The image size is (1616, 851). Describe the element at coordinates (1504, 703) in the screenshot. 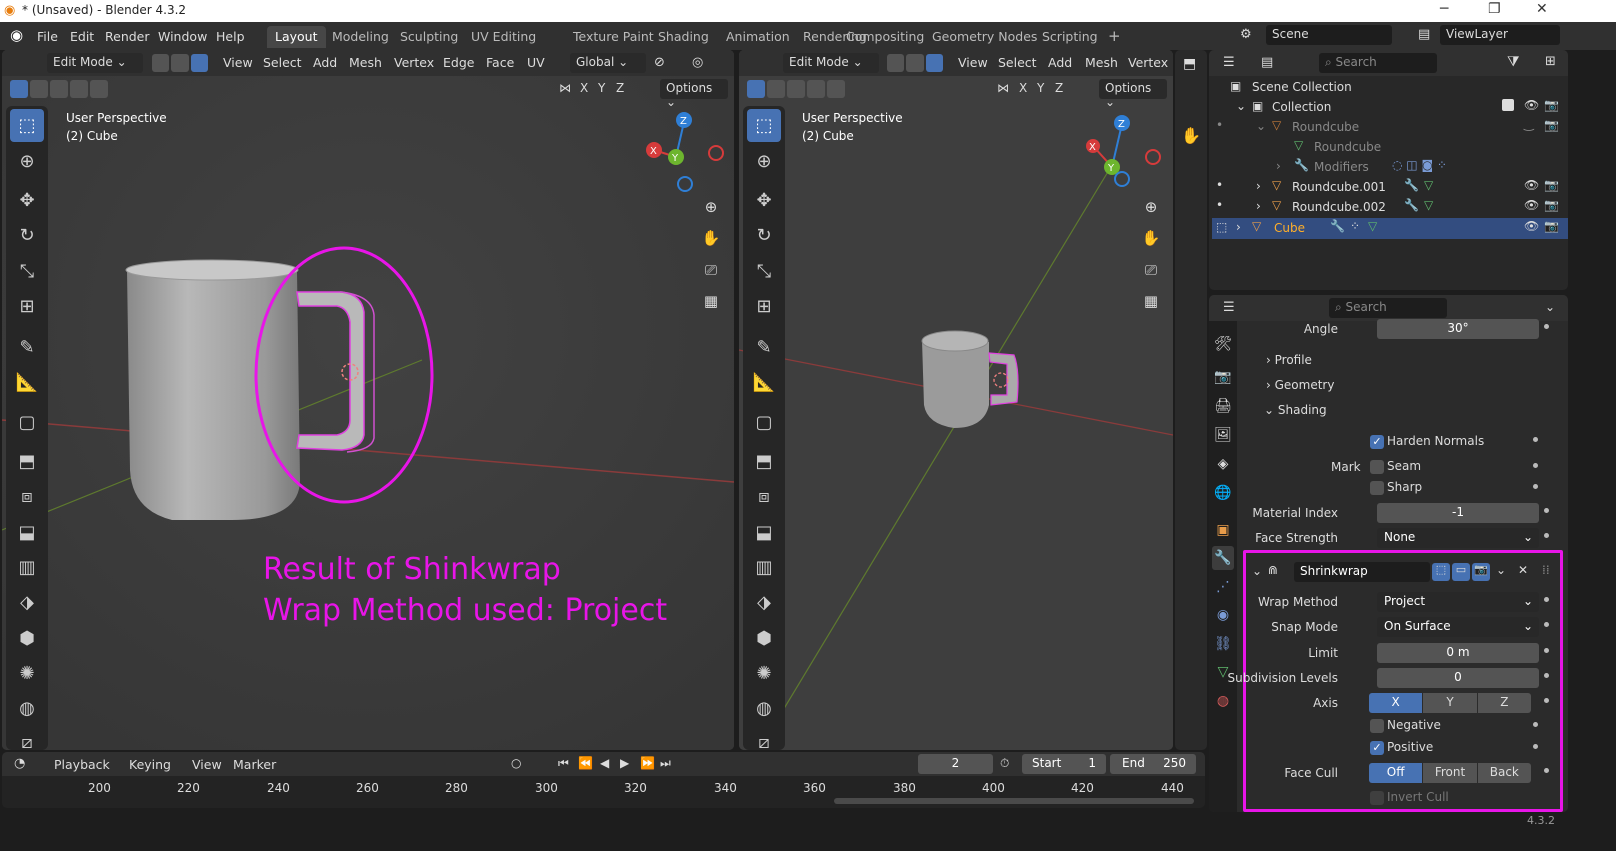

I see `axis-z-button: Z` at that location.